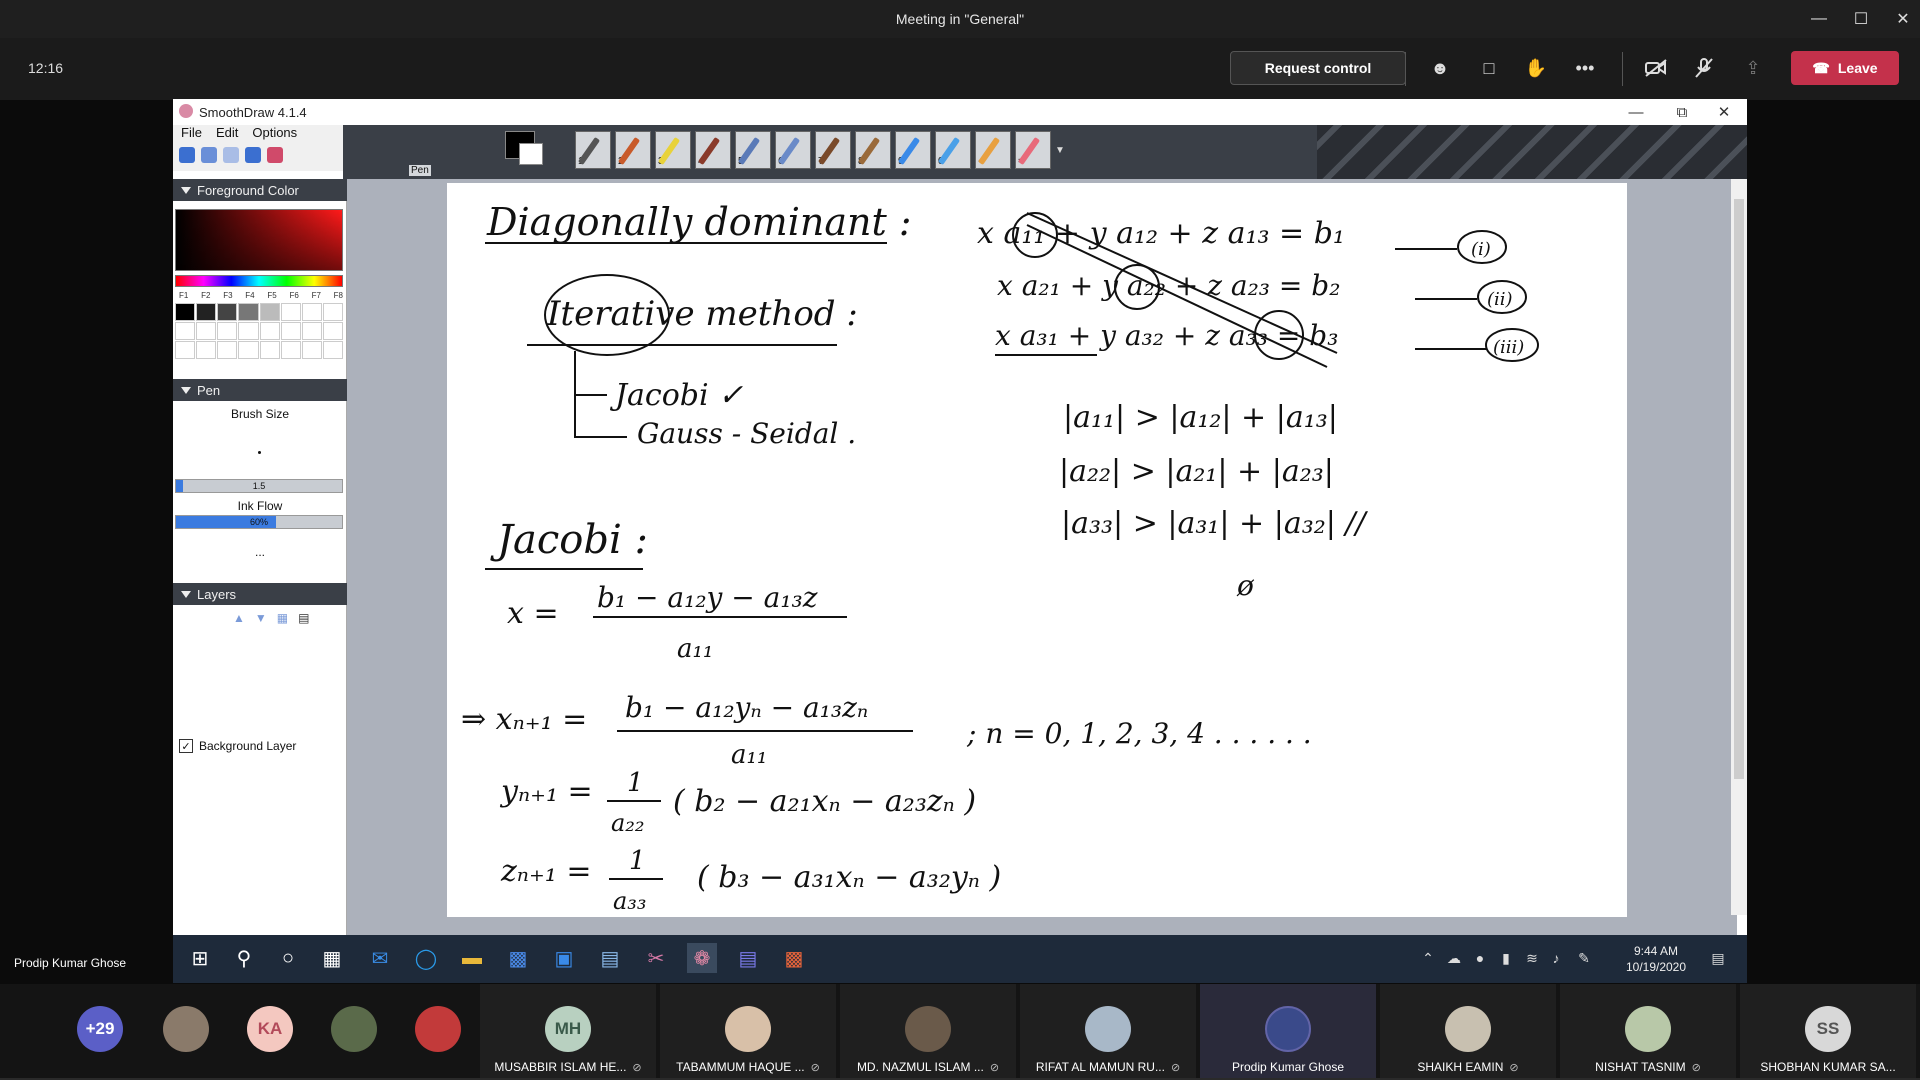 The width and height of the screenshot is (1920, 1080). What do you see at coordinates (1468, 1032) in the screenshot?
I see `participant-tile: SHAIKH EAMIN ⊘` at bounding box center [1468, 1032].